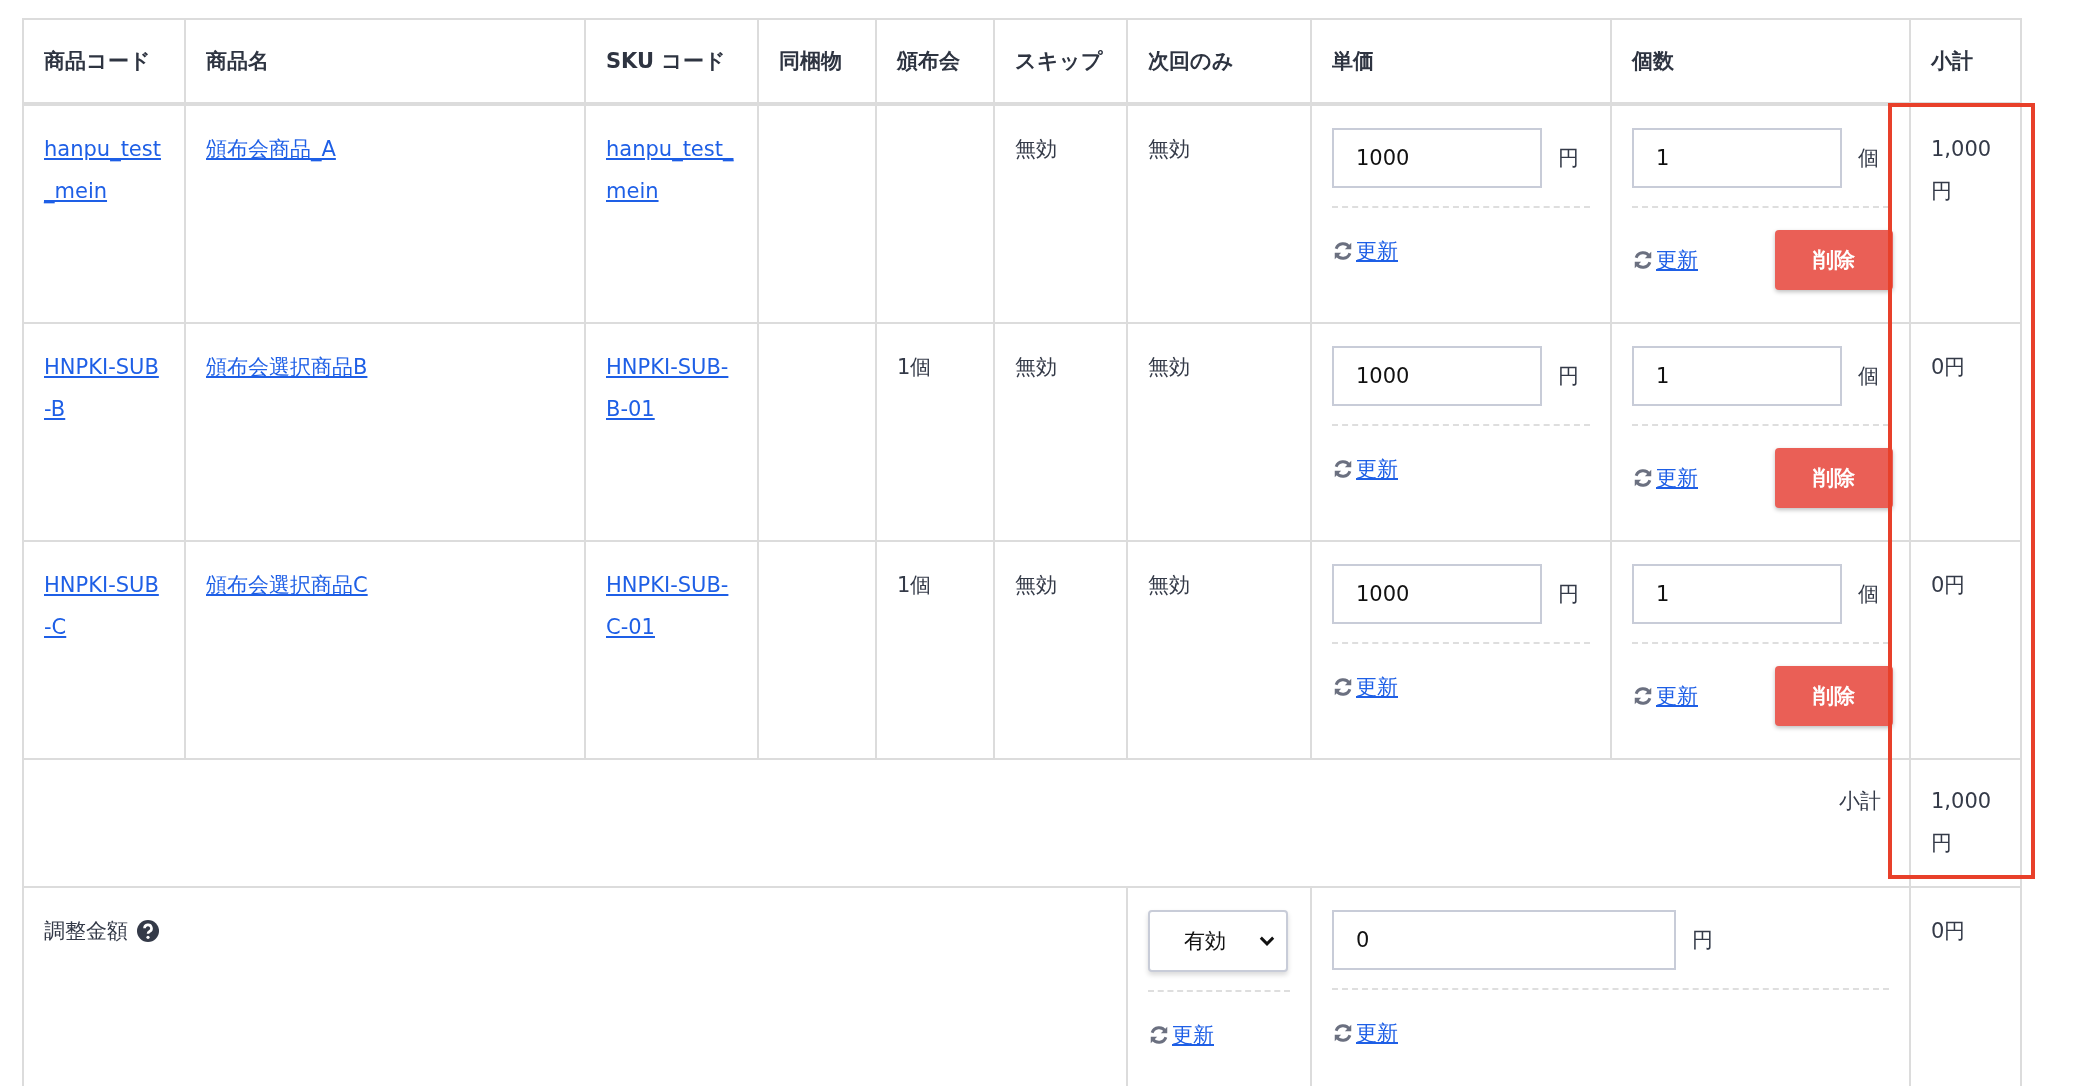  Describe the element at coordinates (671, 61) in the screenshot. I see `column-header: SKU コード` at that location.